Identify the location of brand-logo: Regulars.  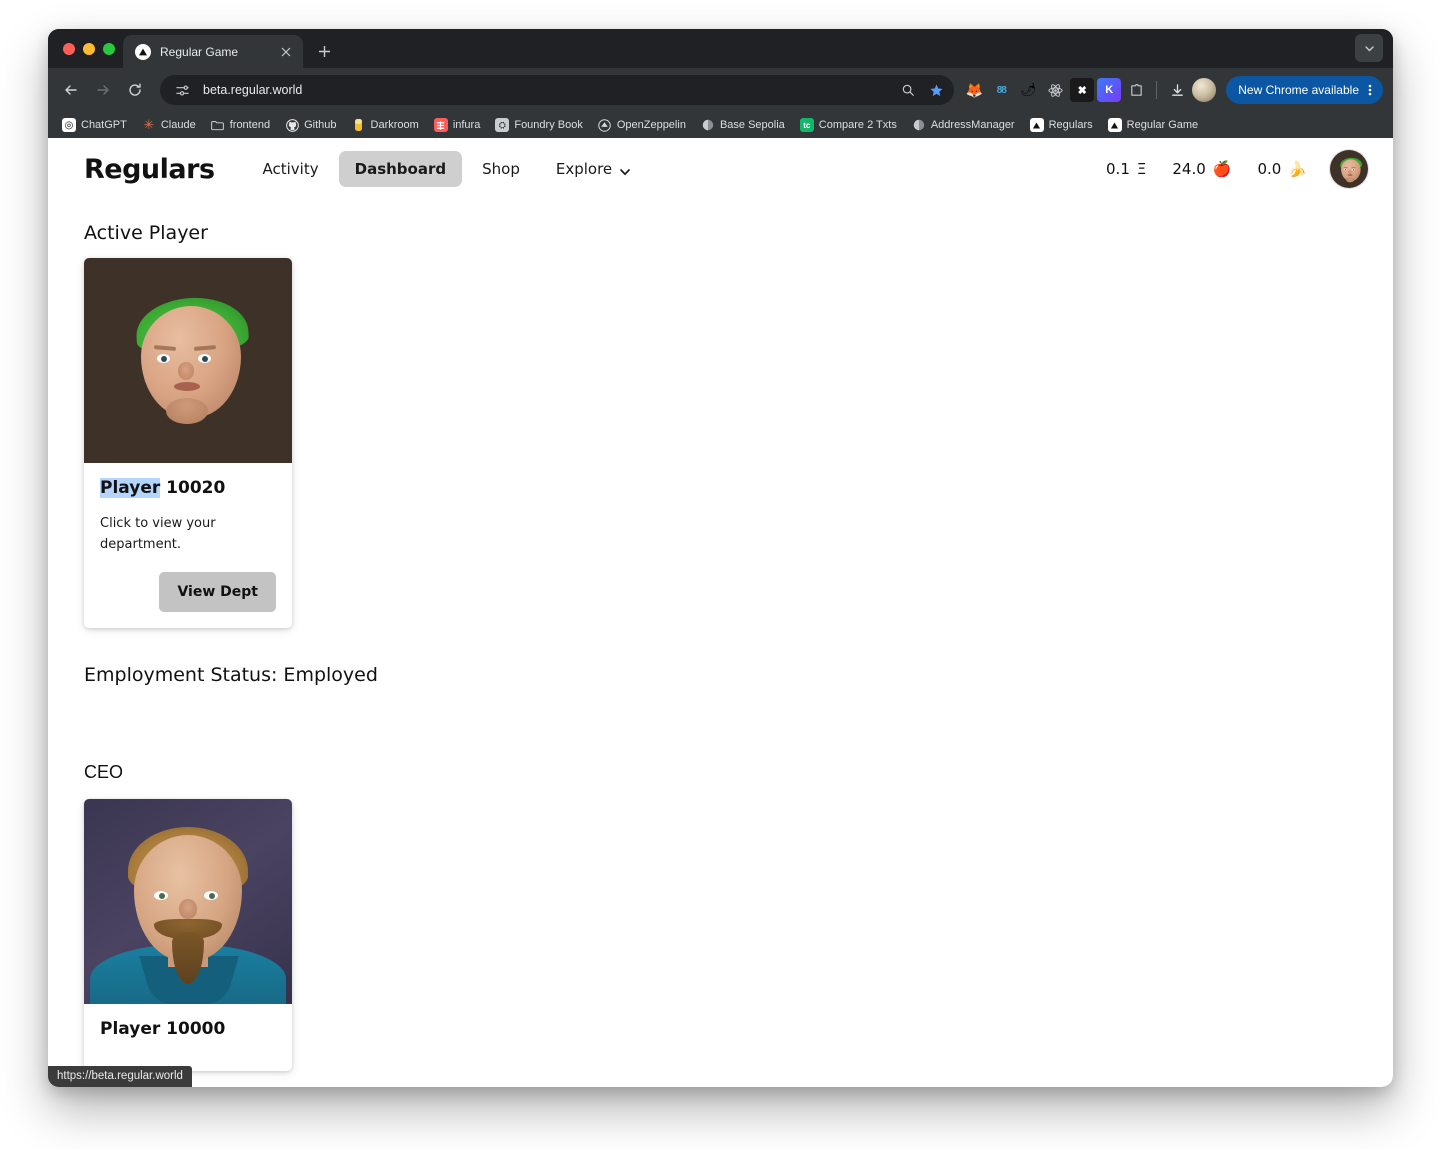
(149, 169).